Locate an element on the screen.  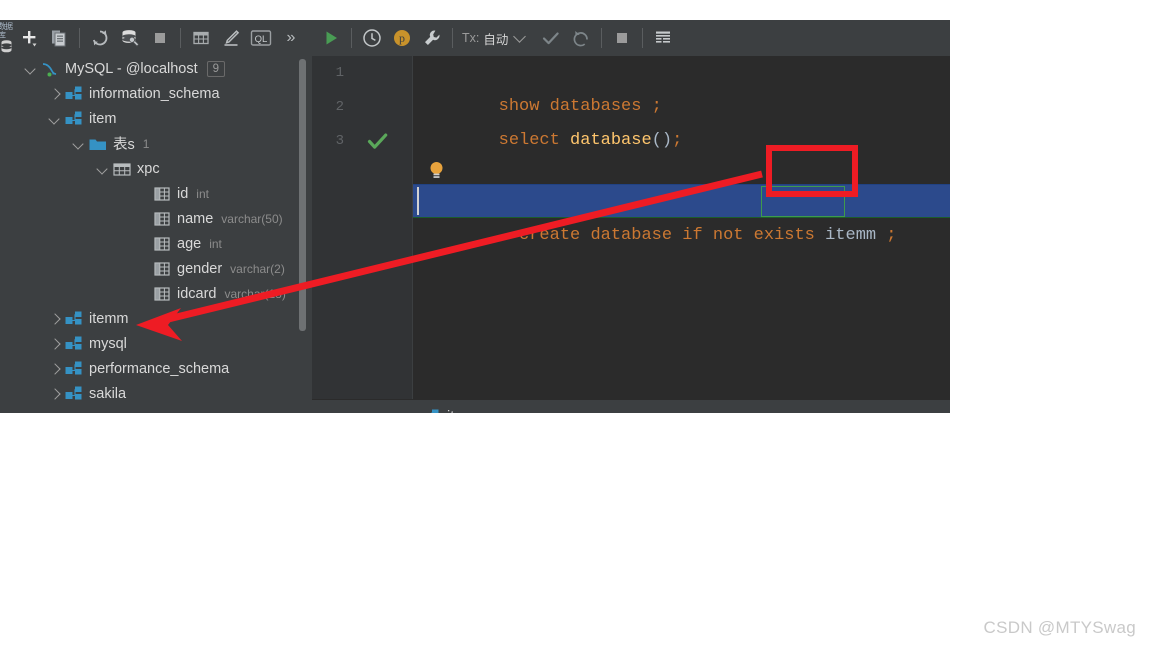
tree-item-meta: varchar(18) is located at coordinates (255, 293).